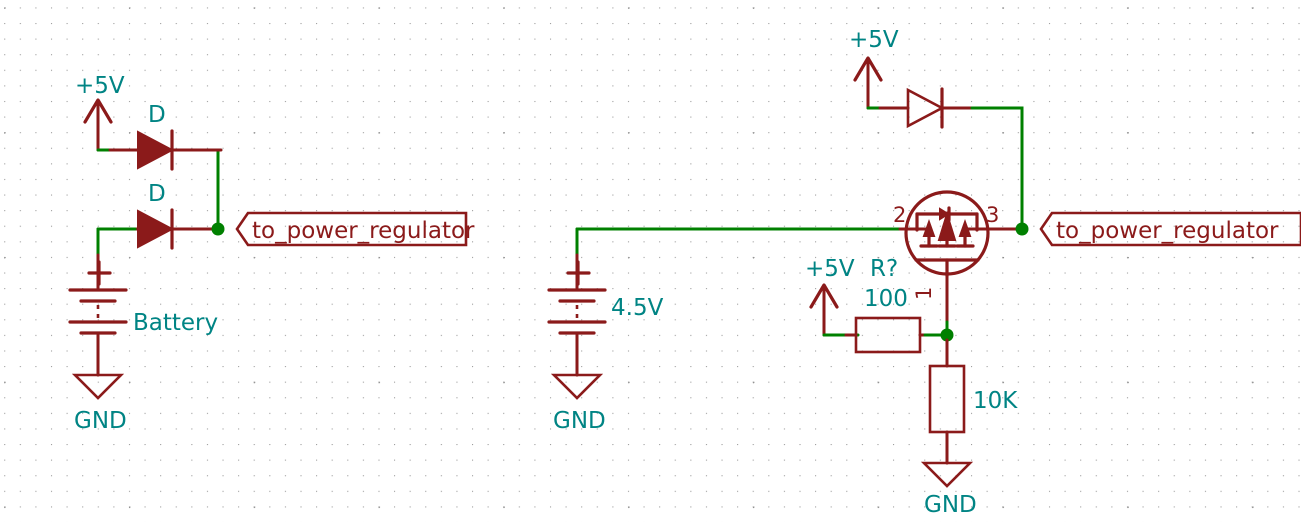  I want to click on battery-left-value: Battery, so click(175, 323).